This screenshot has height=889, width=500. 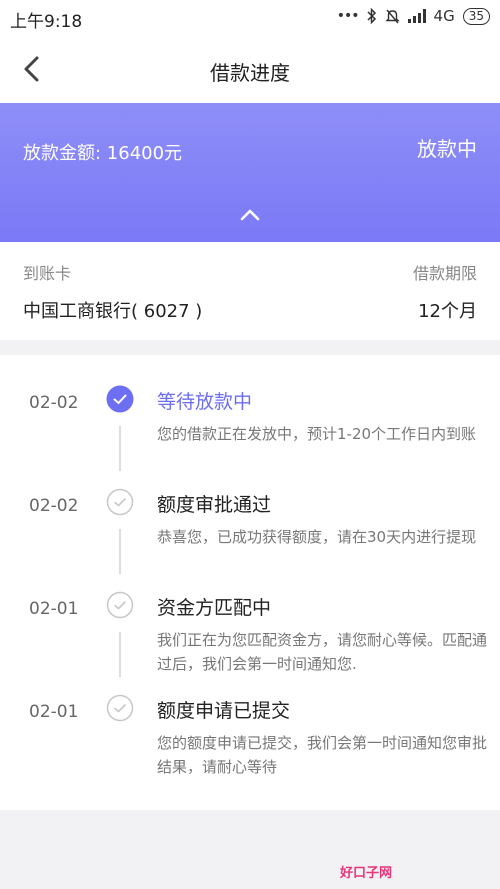 I want to click on timeline-description: 我们正在为您匹配资金方，请您耐心等候。匹配通过后，我们会第一时间通知您., so click(x=322, y=652).